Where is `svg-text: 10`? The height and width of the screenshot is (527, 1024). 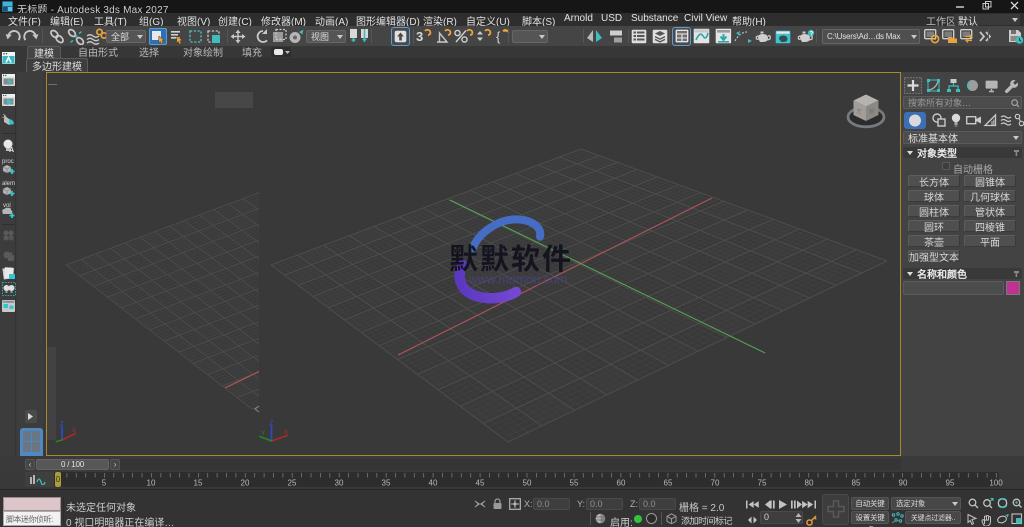
svg-text: 10 is located at coordinates (151, 483).